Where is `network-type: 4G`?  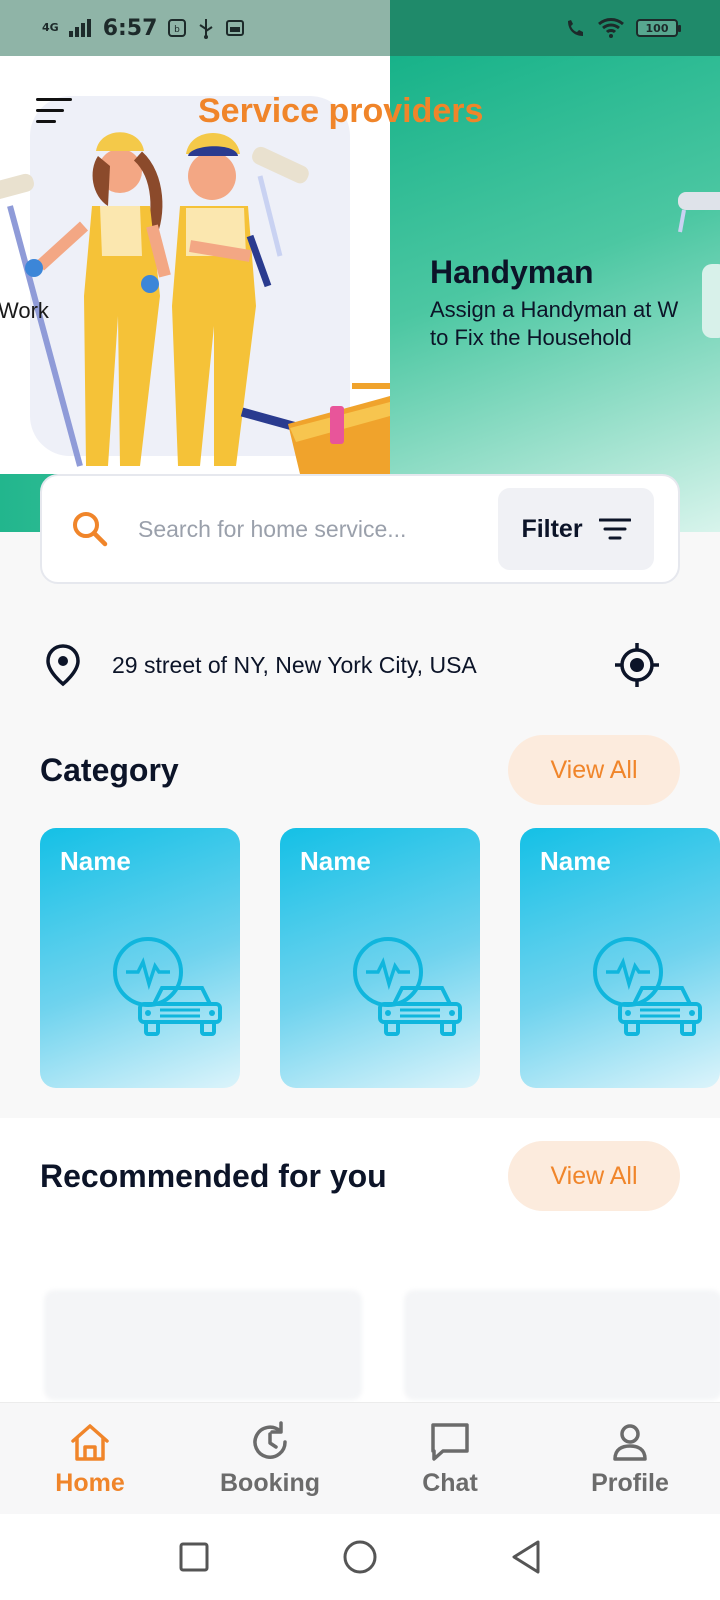
network-type: 4G is located at coordinates (50, 27).